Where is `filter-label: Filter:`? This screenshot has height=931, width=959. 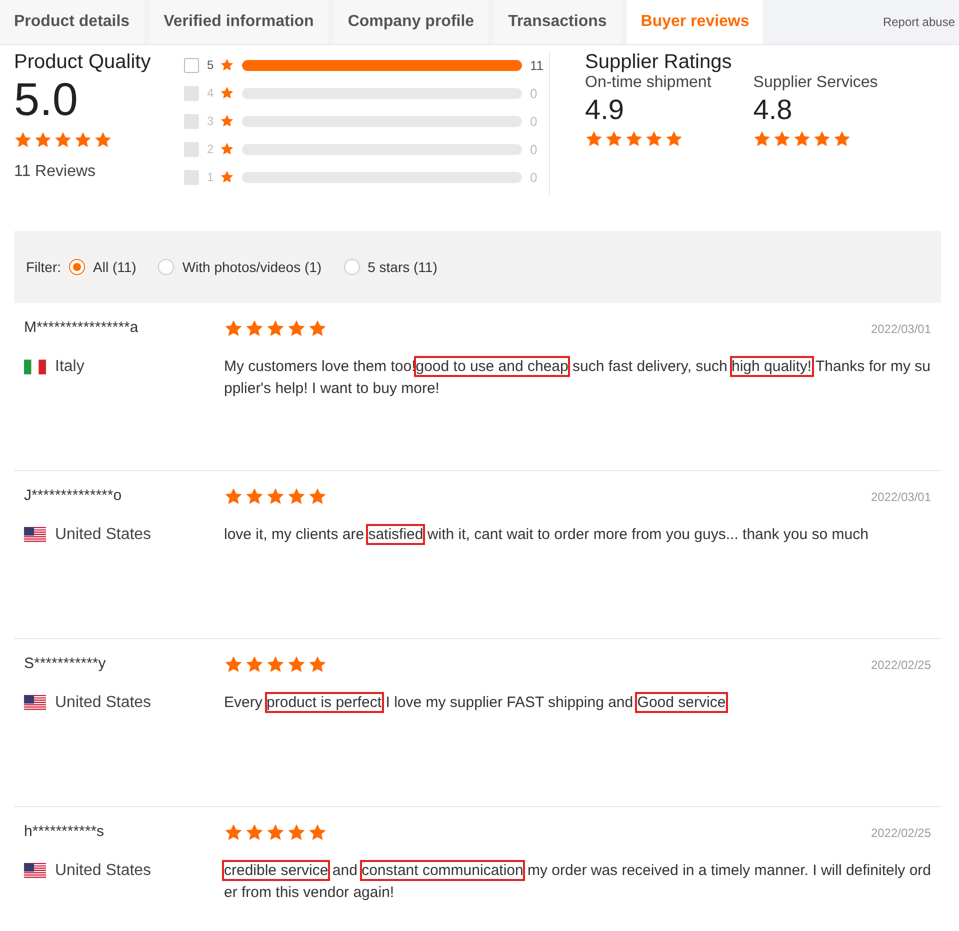
filter-label: Filter: is located at coordinates (43, 267).